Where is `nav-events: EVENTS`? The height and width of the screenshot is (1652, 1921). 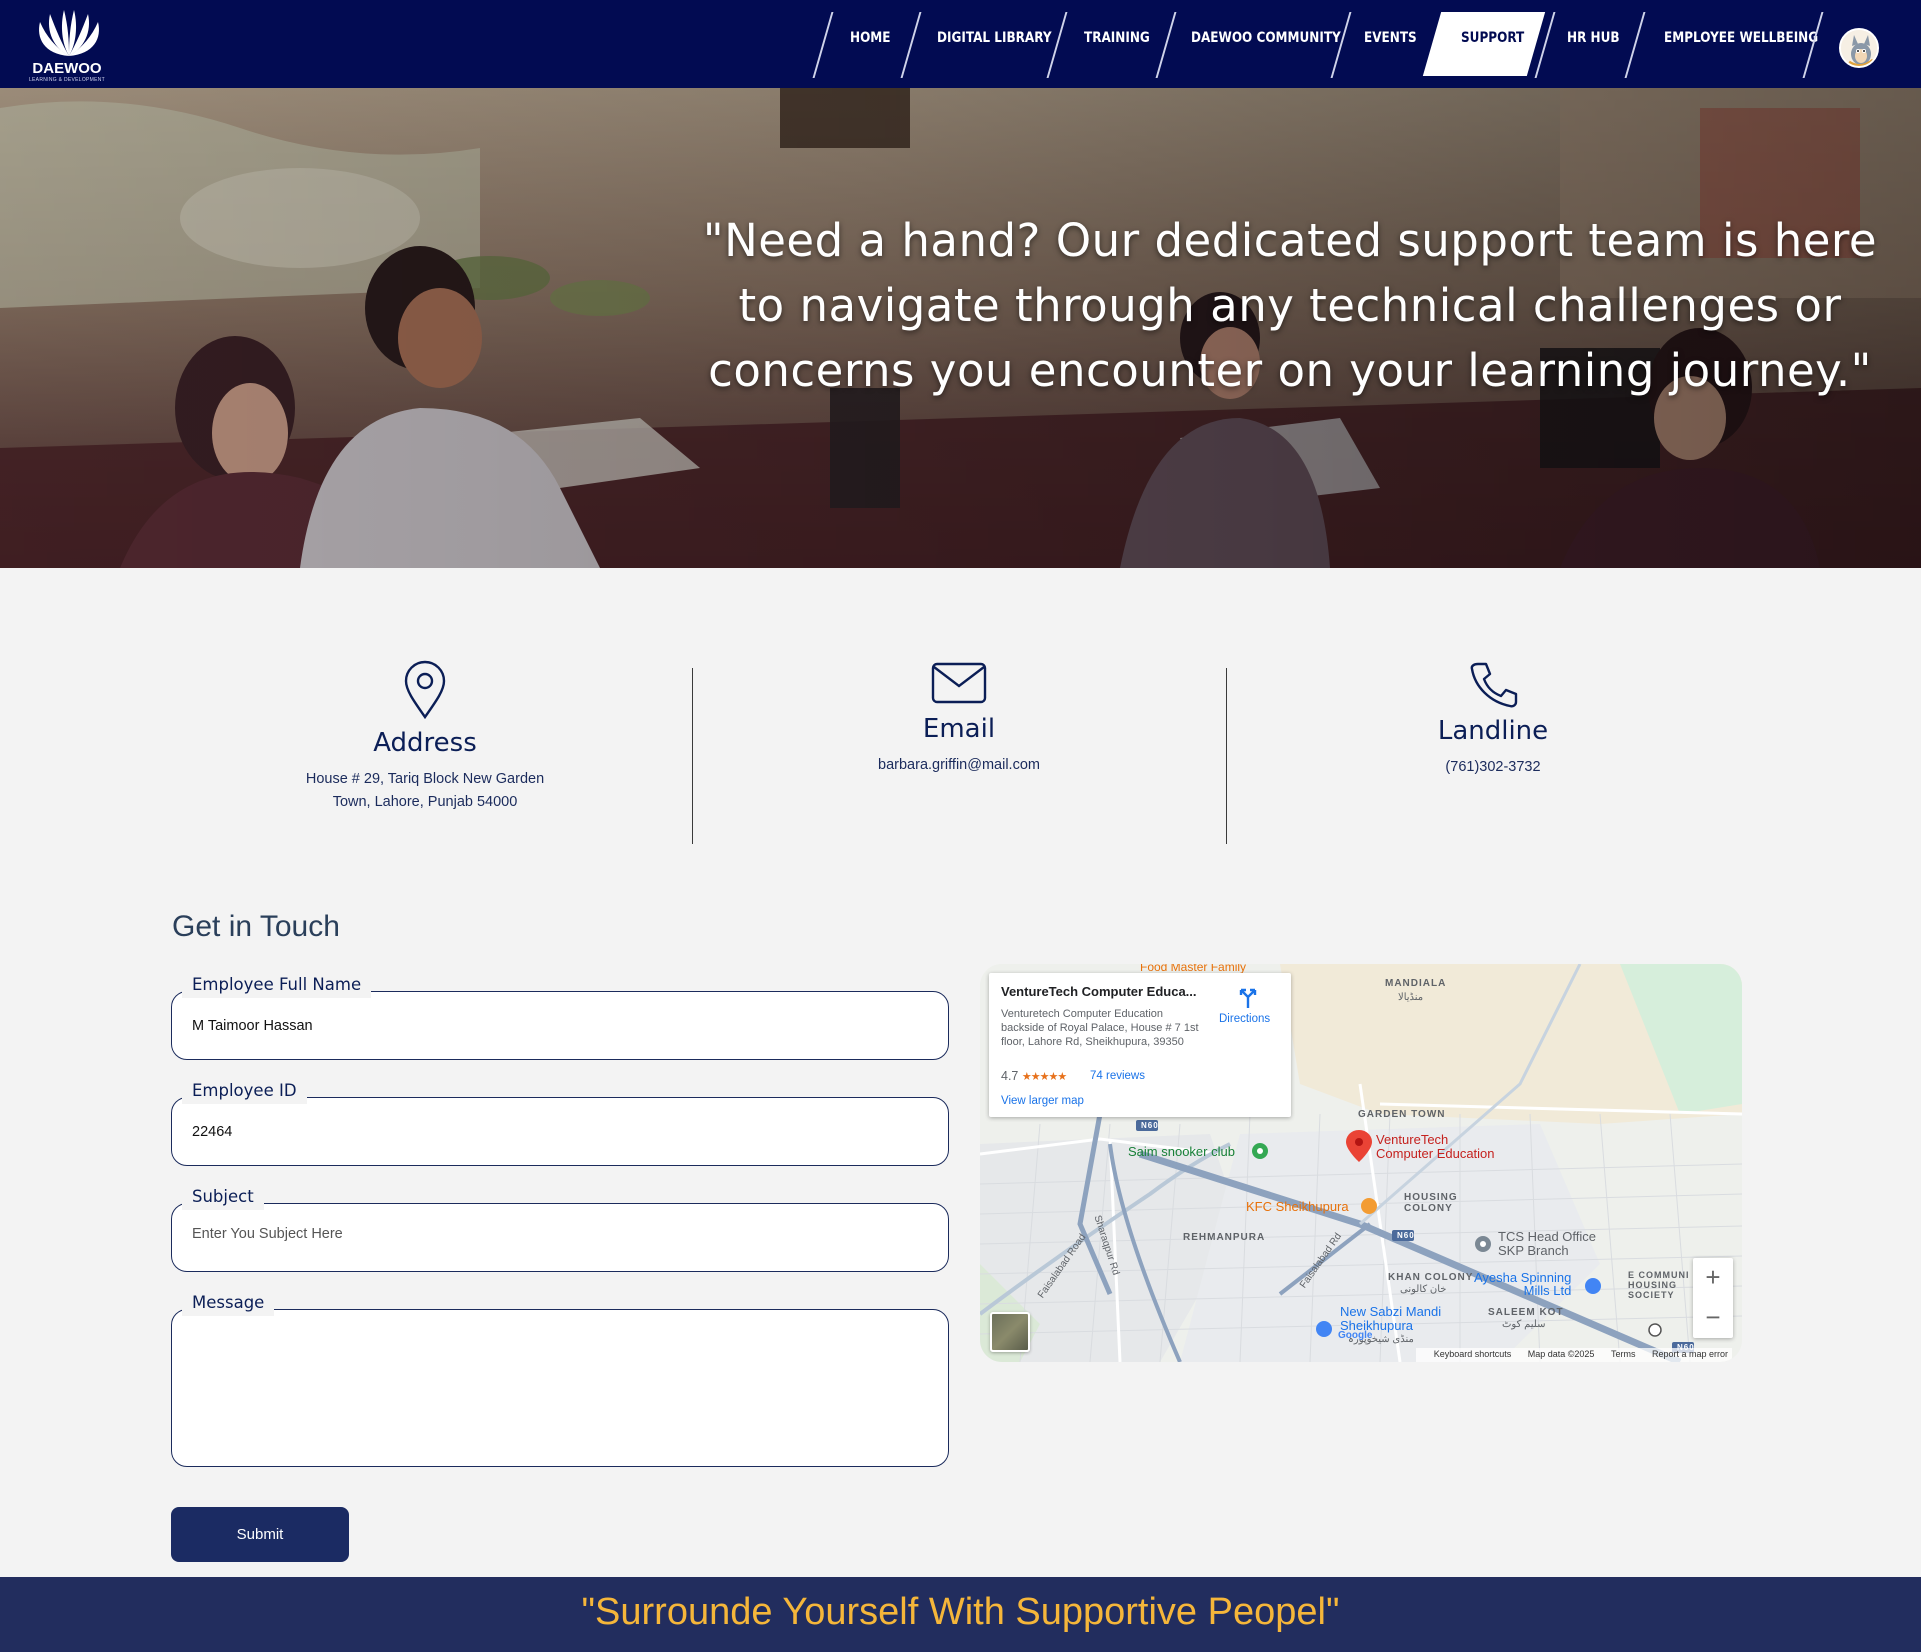 nav-events: EVENTS is located at coordinates (1390, 44).